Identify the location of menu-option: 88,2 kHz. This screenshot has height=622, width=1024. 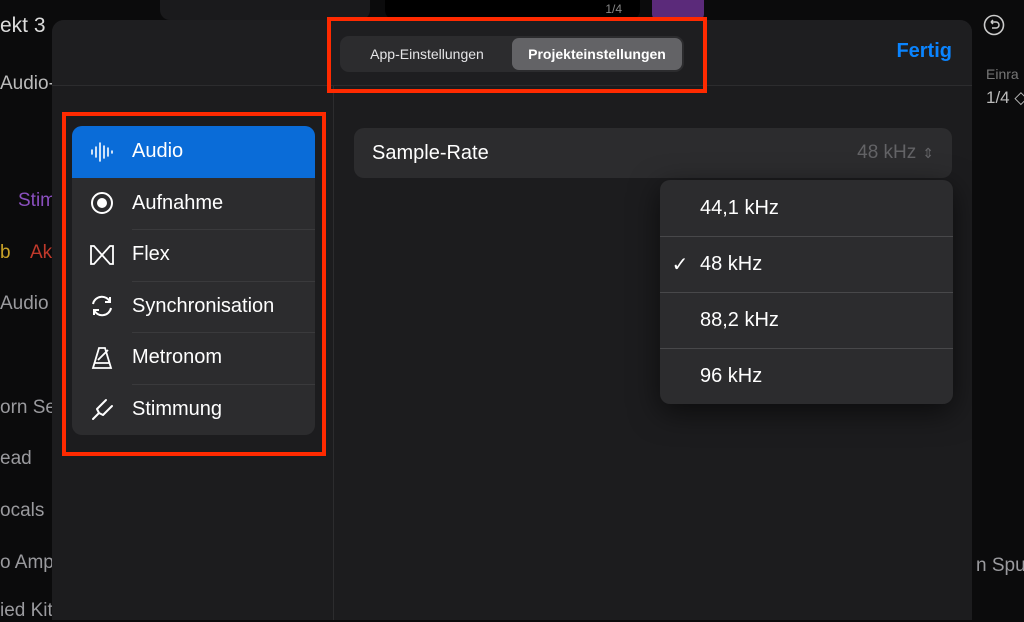
(806, 320).